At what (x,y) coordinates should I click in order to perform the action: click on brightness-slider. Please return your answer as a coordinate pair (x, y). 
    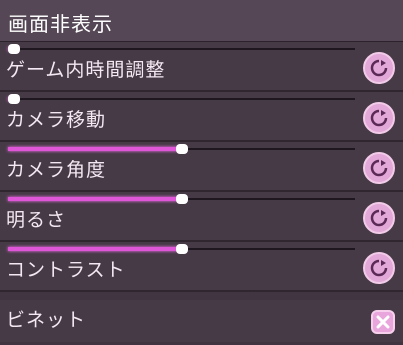
    Looking at the image, I should click on (181, 199).